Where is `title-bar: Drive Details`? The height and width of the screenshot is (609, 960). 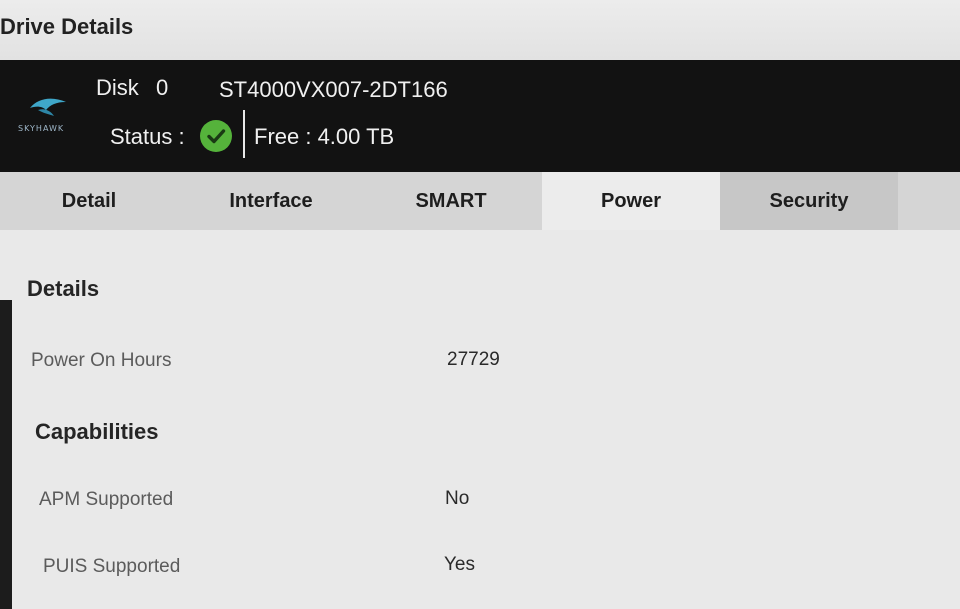
title-bar: Drive Details is located at coordinates (480, 30).